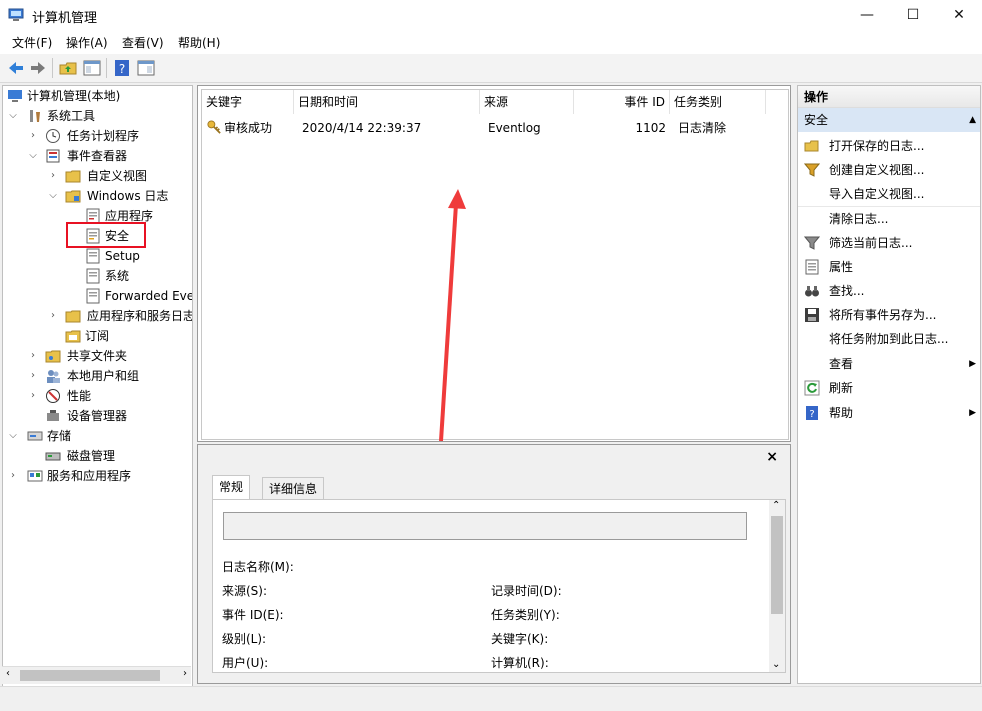  What do you see at coordinates (525, 615) in the screenshot?
I see `label-task-category: 任务类别(Y):` at bounding box center [525, 615].